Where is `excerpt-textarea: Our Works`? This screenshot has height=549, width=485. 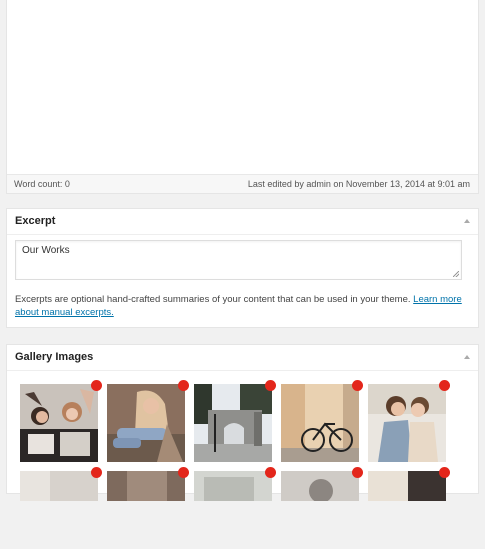
excerpt-textarea: Our Works is located at coordinates (238, 260).